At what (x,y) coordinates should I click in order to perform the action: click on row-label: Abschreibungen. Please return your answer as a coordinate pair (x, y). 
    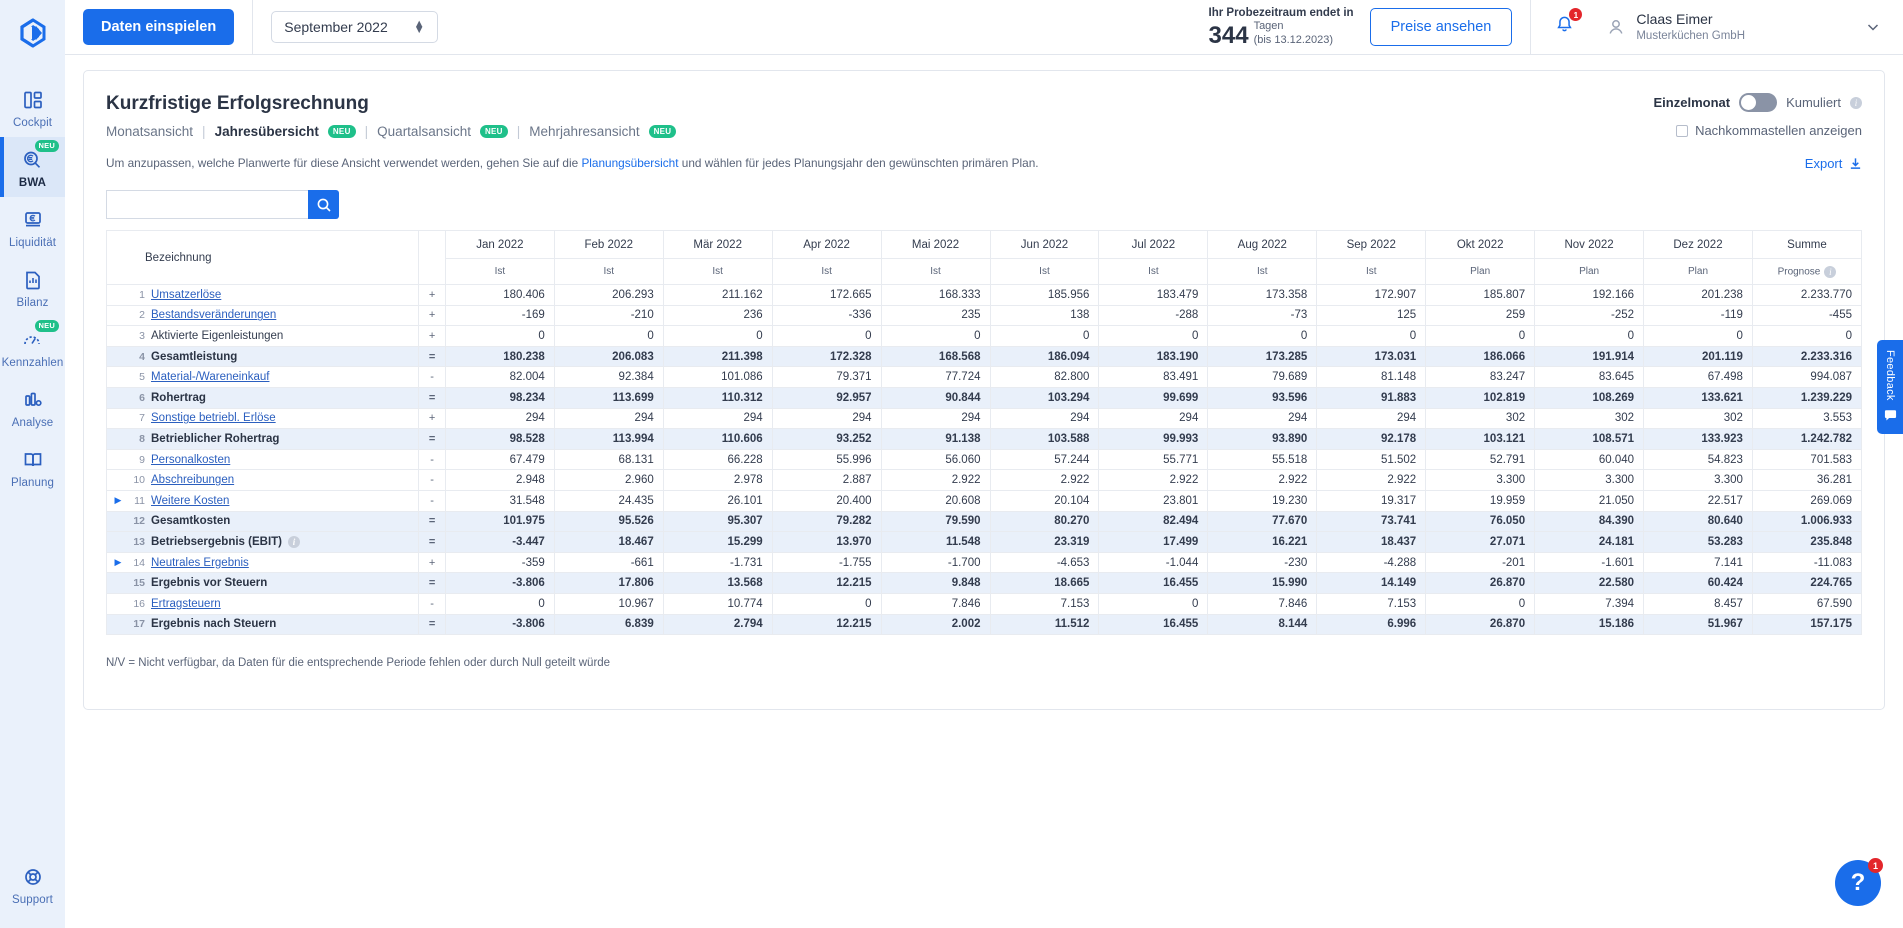
    Looking at the image, I should click on (192, 480).